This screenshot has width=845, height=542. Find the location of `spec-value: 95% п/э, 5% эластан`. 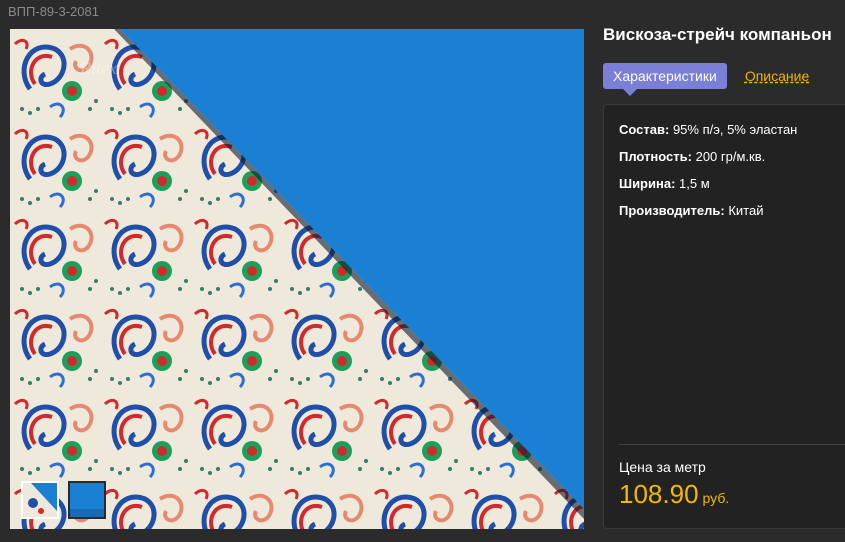

spec-value: 95% п/э, 5% эластан is located at coordinates (735, 129).